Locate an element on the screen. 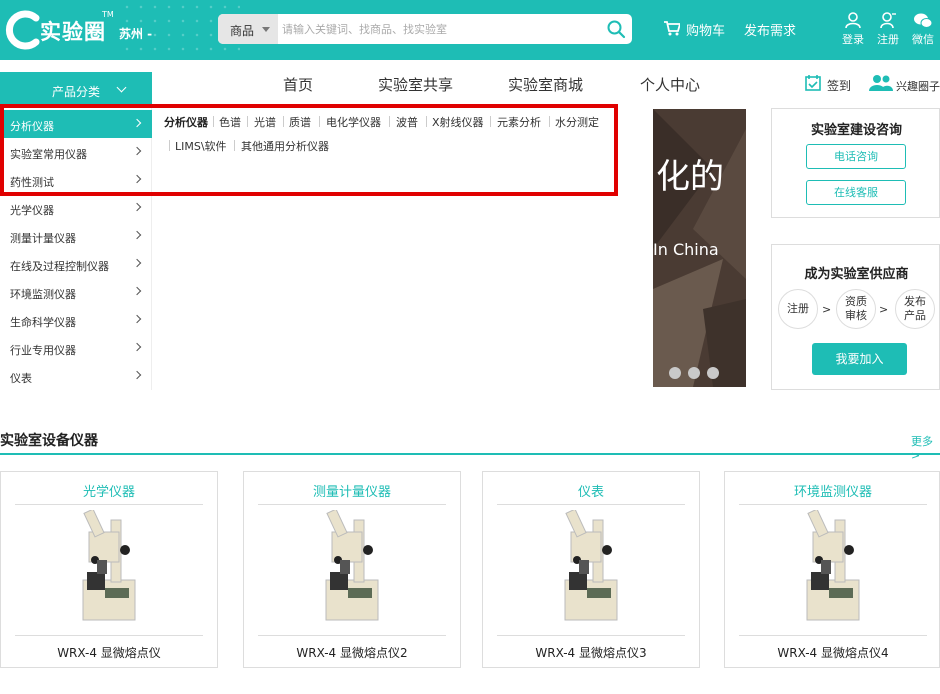  step-qualification: 资质 审核 is located at coordinates (856, 309).